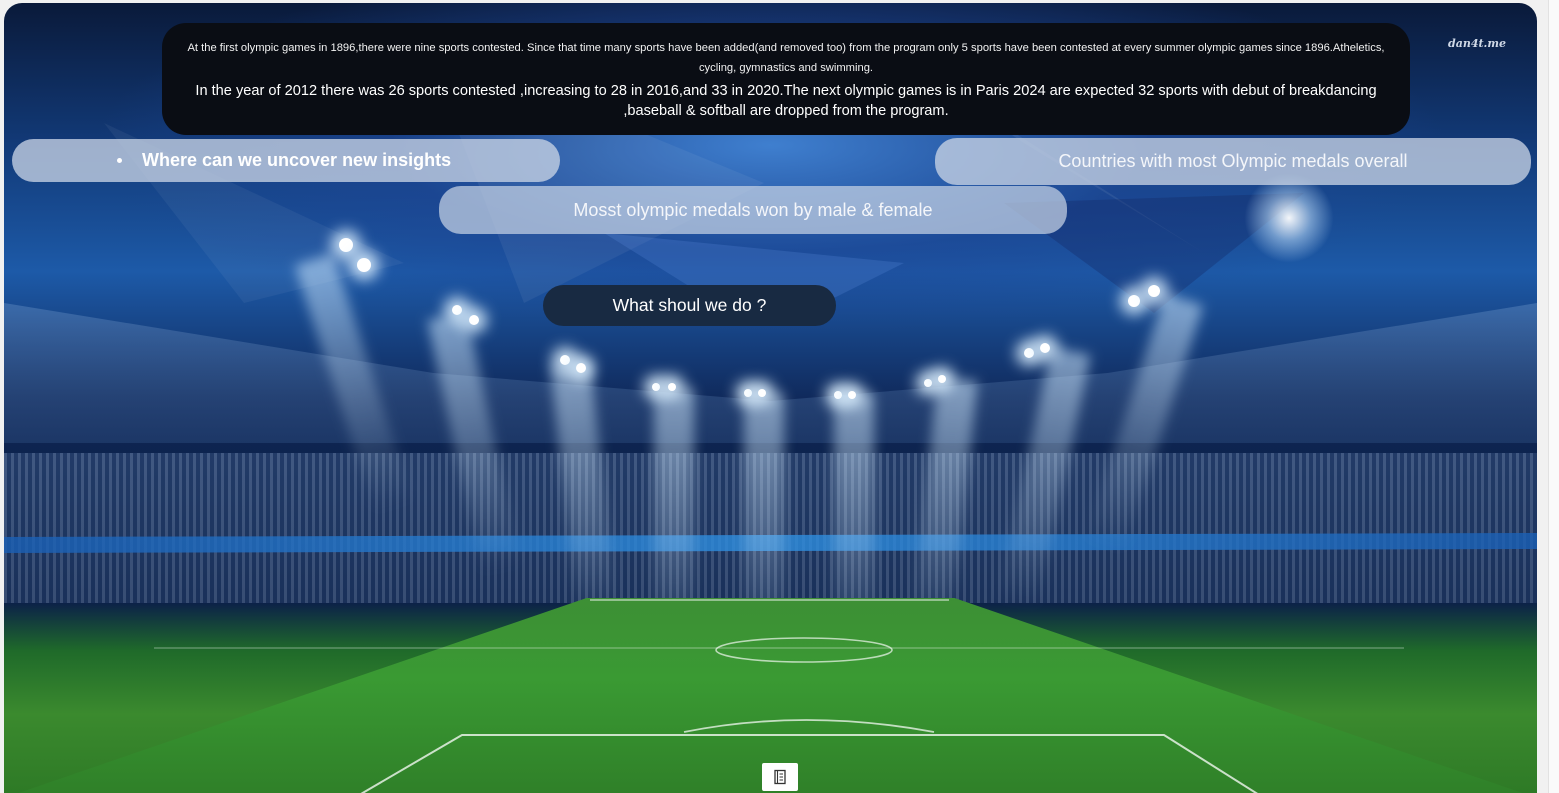  I want to click on insights-button: Where can we uncover new insights, so click(286, 160).